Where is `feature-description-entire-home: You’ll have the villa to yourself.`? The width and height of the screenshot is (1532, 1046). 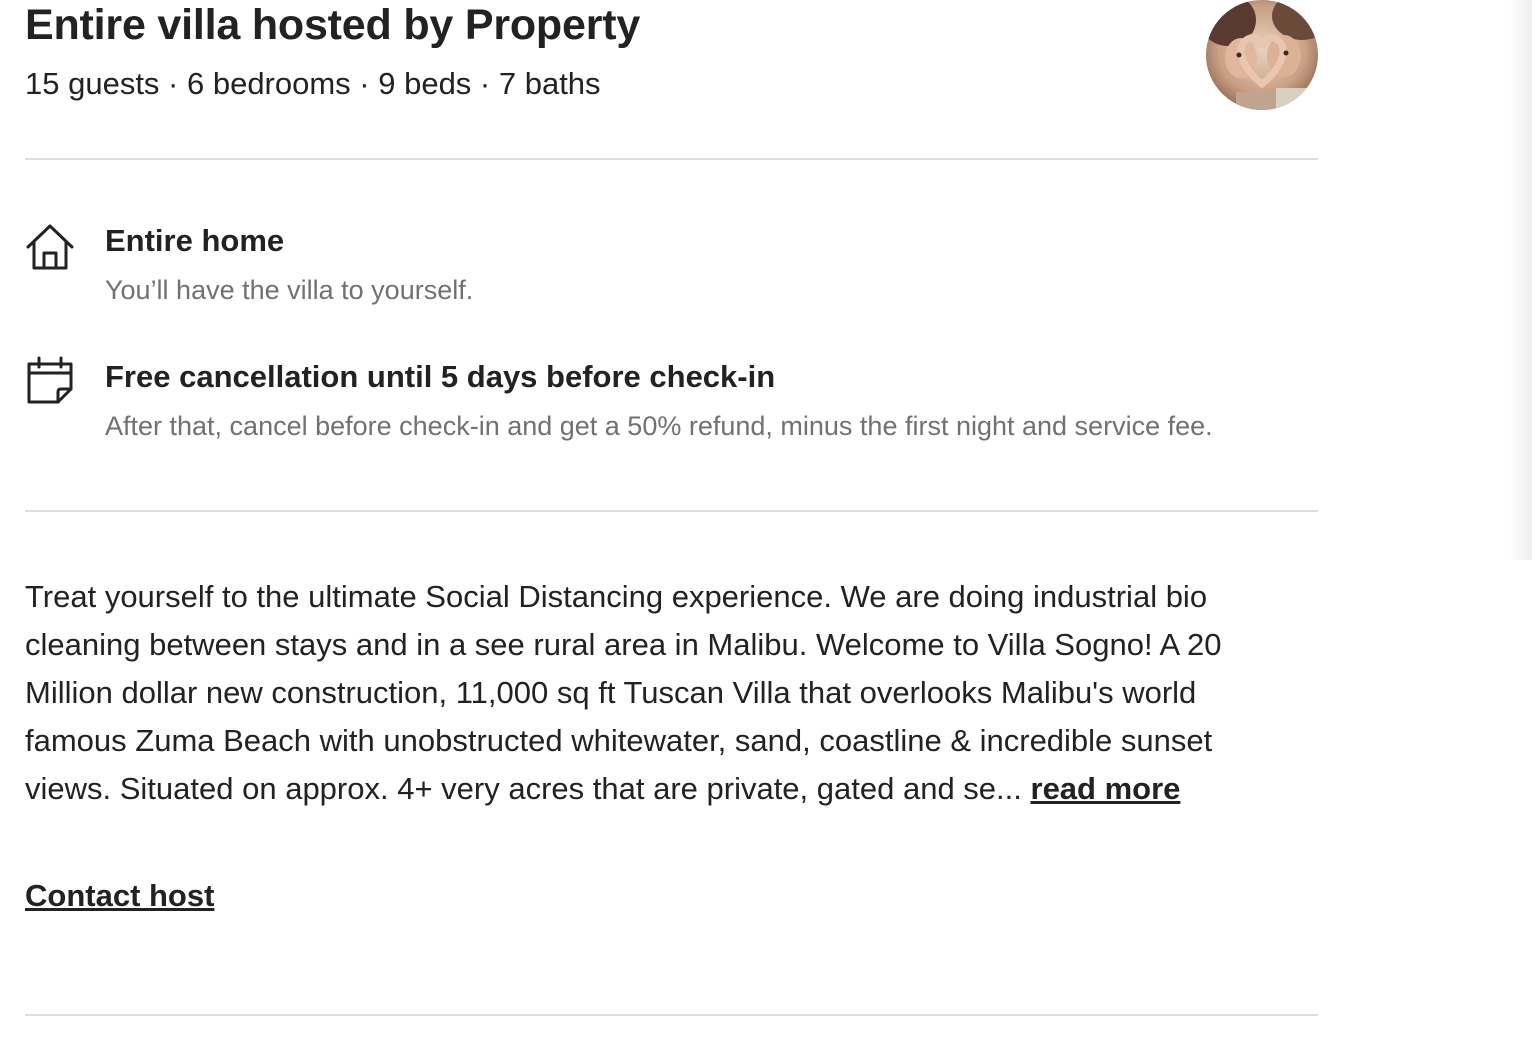 feature-description-entire-home: You’ll have the villa to yourself. is located at coordinates (289, 290).